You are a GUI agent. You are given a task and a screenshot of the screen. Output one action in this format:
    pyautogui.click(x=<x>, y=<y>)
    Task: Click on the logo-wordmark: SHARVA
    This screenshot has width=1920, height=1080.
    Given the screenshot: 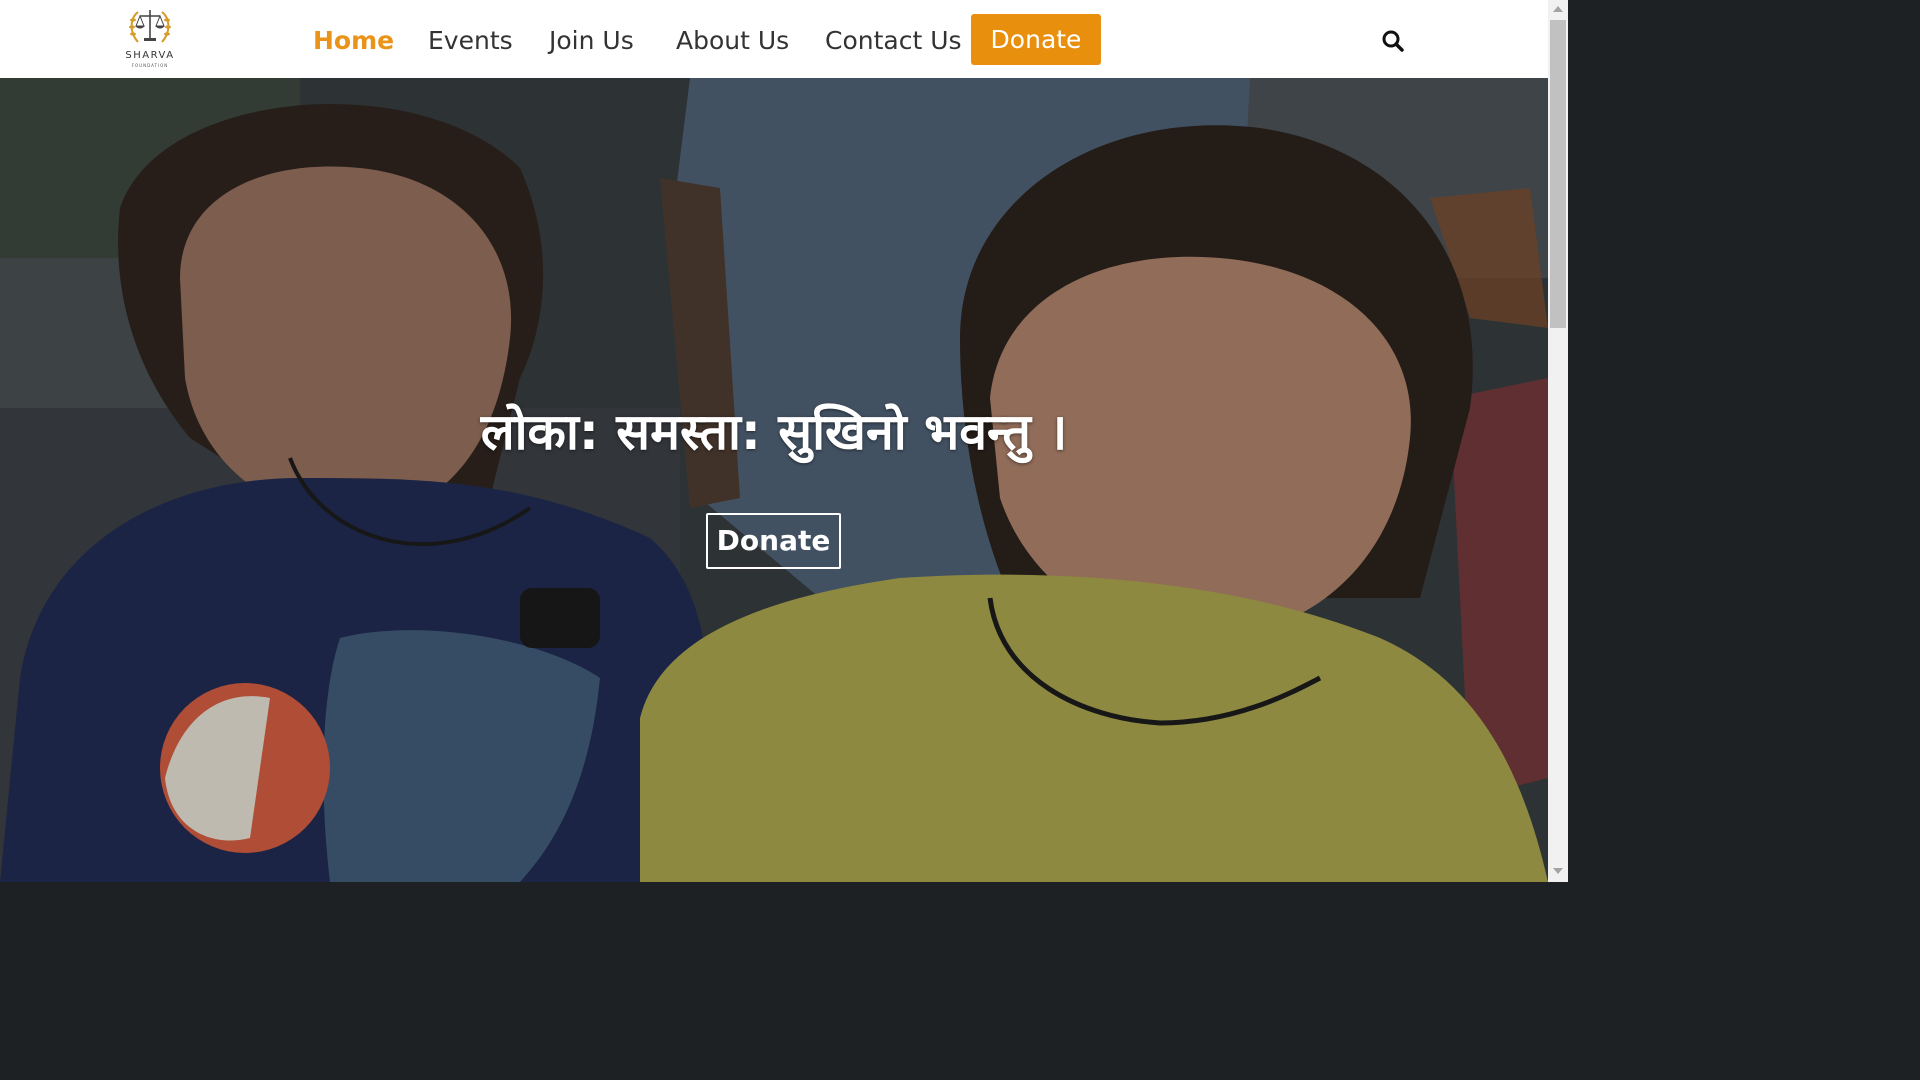 What is the action you would take?
    pyautogui.click(x=150, y=55)
    